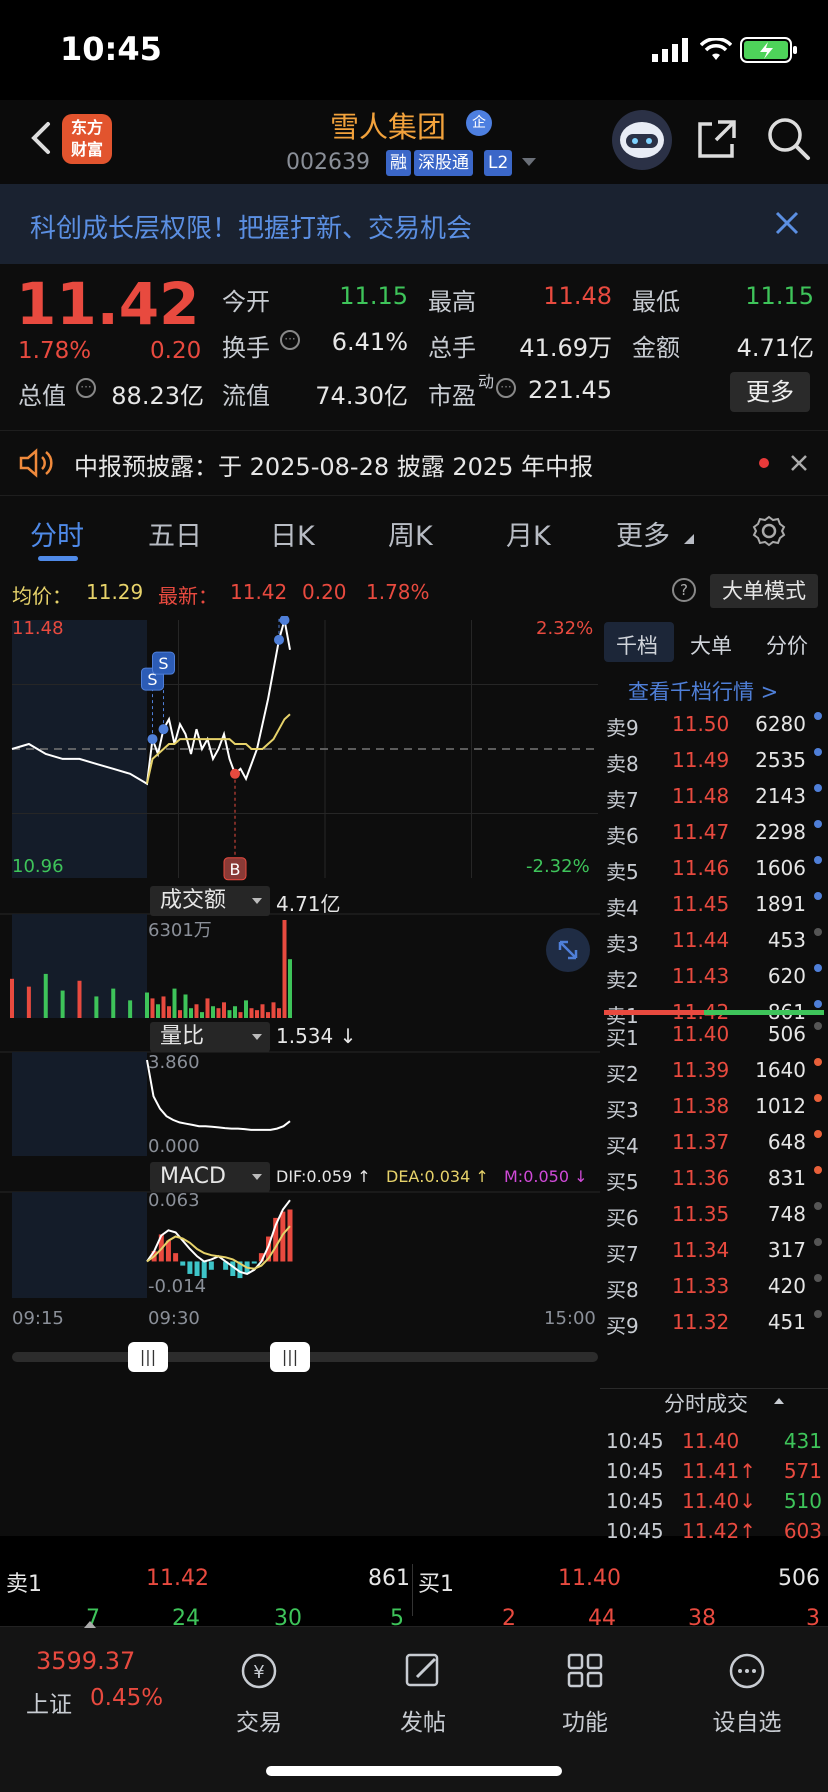 The height and width of the screenshot is (1792, 828). I want to click on ob-volume: 1891, so click(780, 904).